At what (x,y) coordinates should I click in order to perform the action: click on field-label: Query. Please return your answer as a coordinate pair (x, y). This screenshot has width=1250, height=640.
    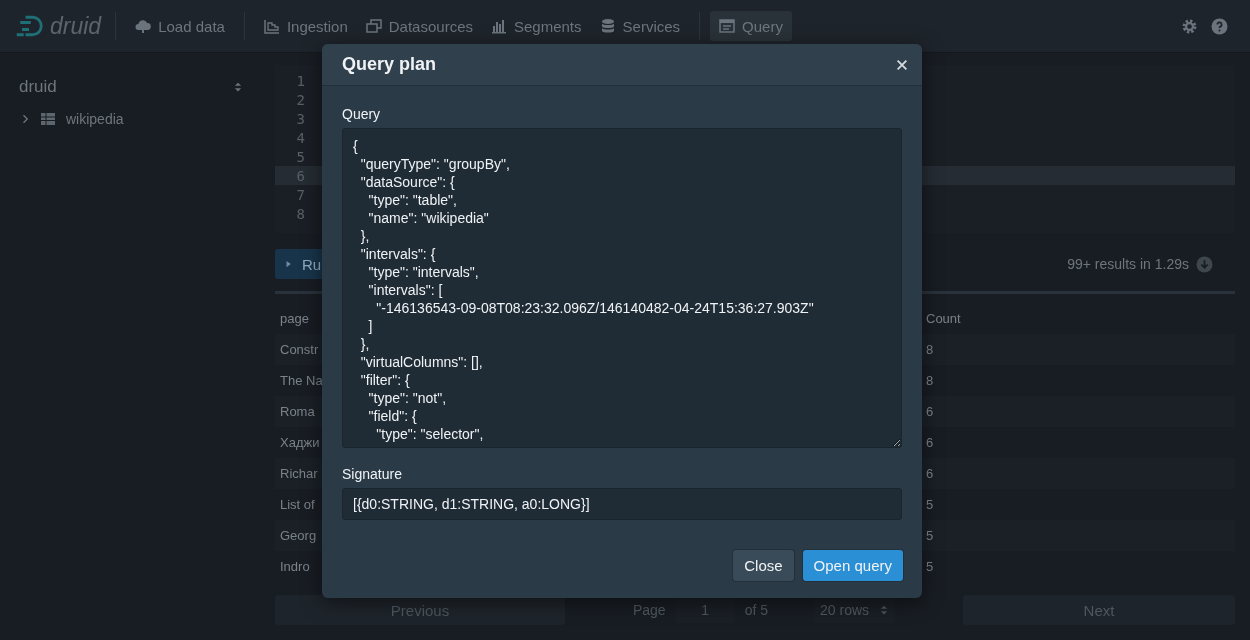
    Looking at the image, I should click on (362, 114).